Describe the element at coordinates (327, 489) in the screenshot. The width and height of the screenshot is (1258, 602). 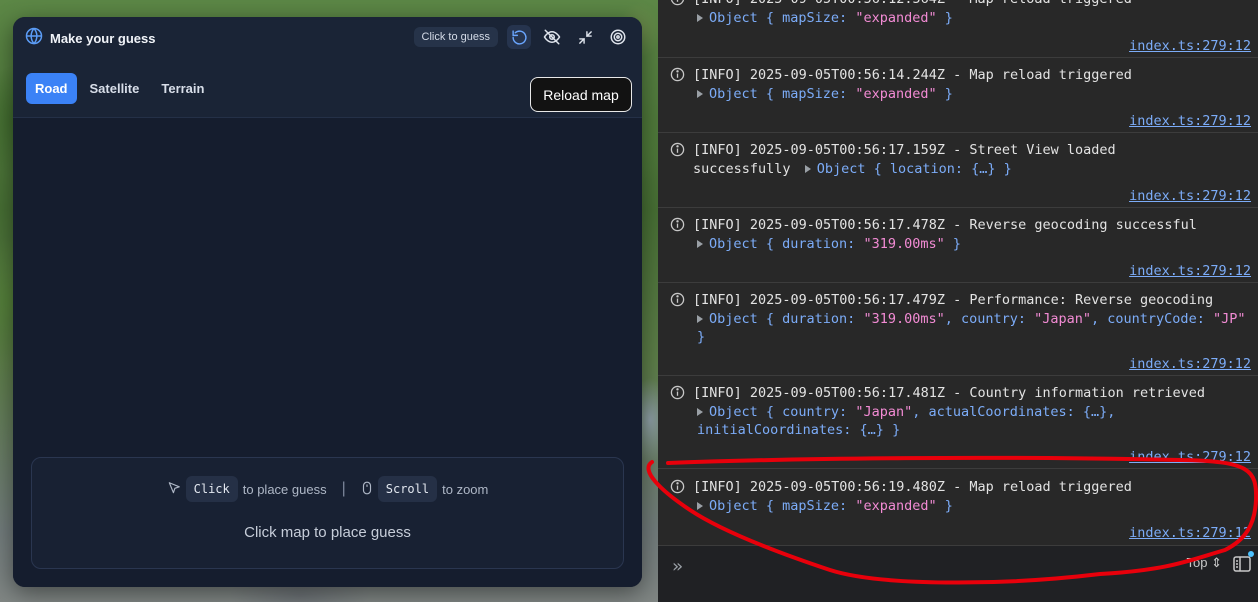
I see `hint-row: Click to place guess | Scroll to zoom` at that location.